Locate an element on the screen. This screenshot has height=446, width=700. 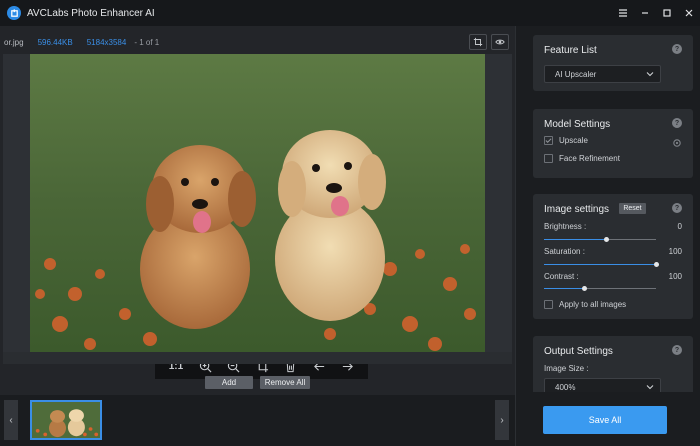
saturation-slider is located at coordinates (601, 264).